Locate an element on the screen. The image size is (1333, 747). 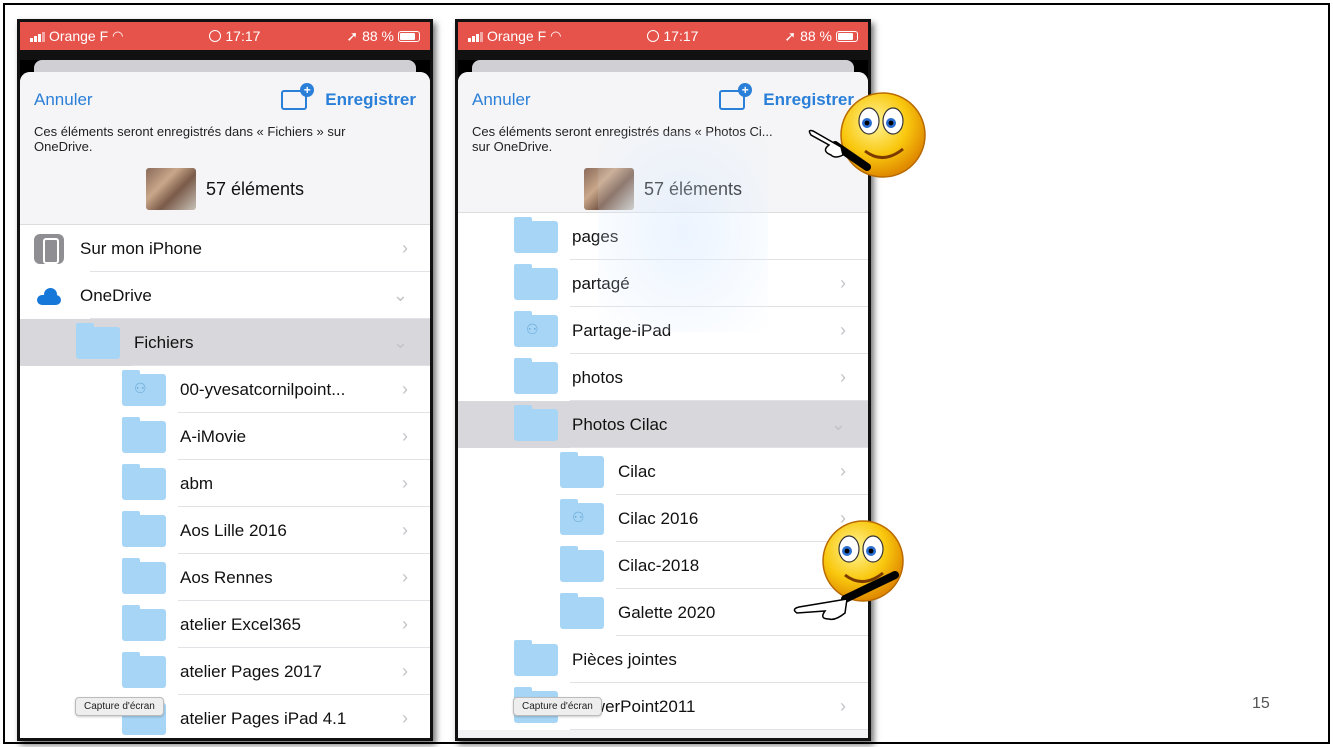
carrier-label: Orange F is located at coordinates (517, 36).